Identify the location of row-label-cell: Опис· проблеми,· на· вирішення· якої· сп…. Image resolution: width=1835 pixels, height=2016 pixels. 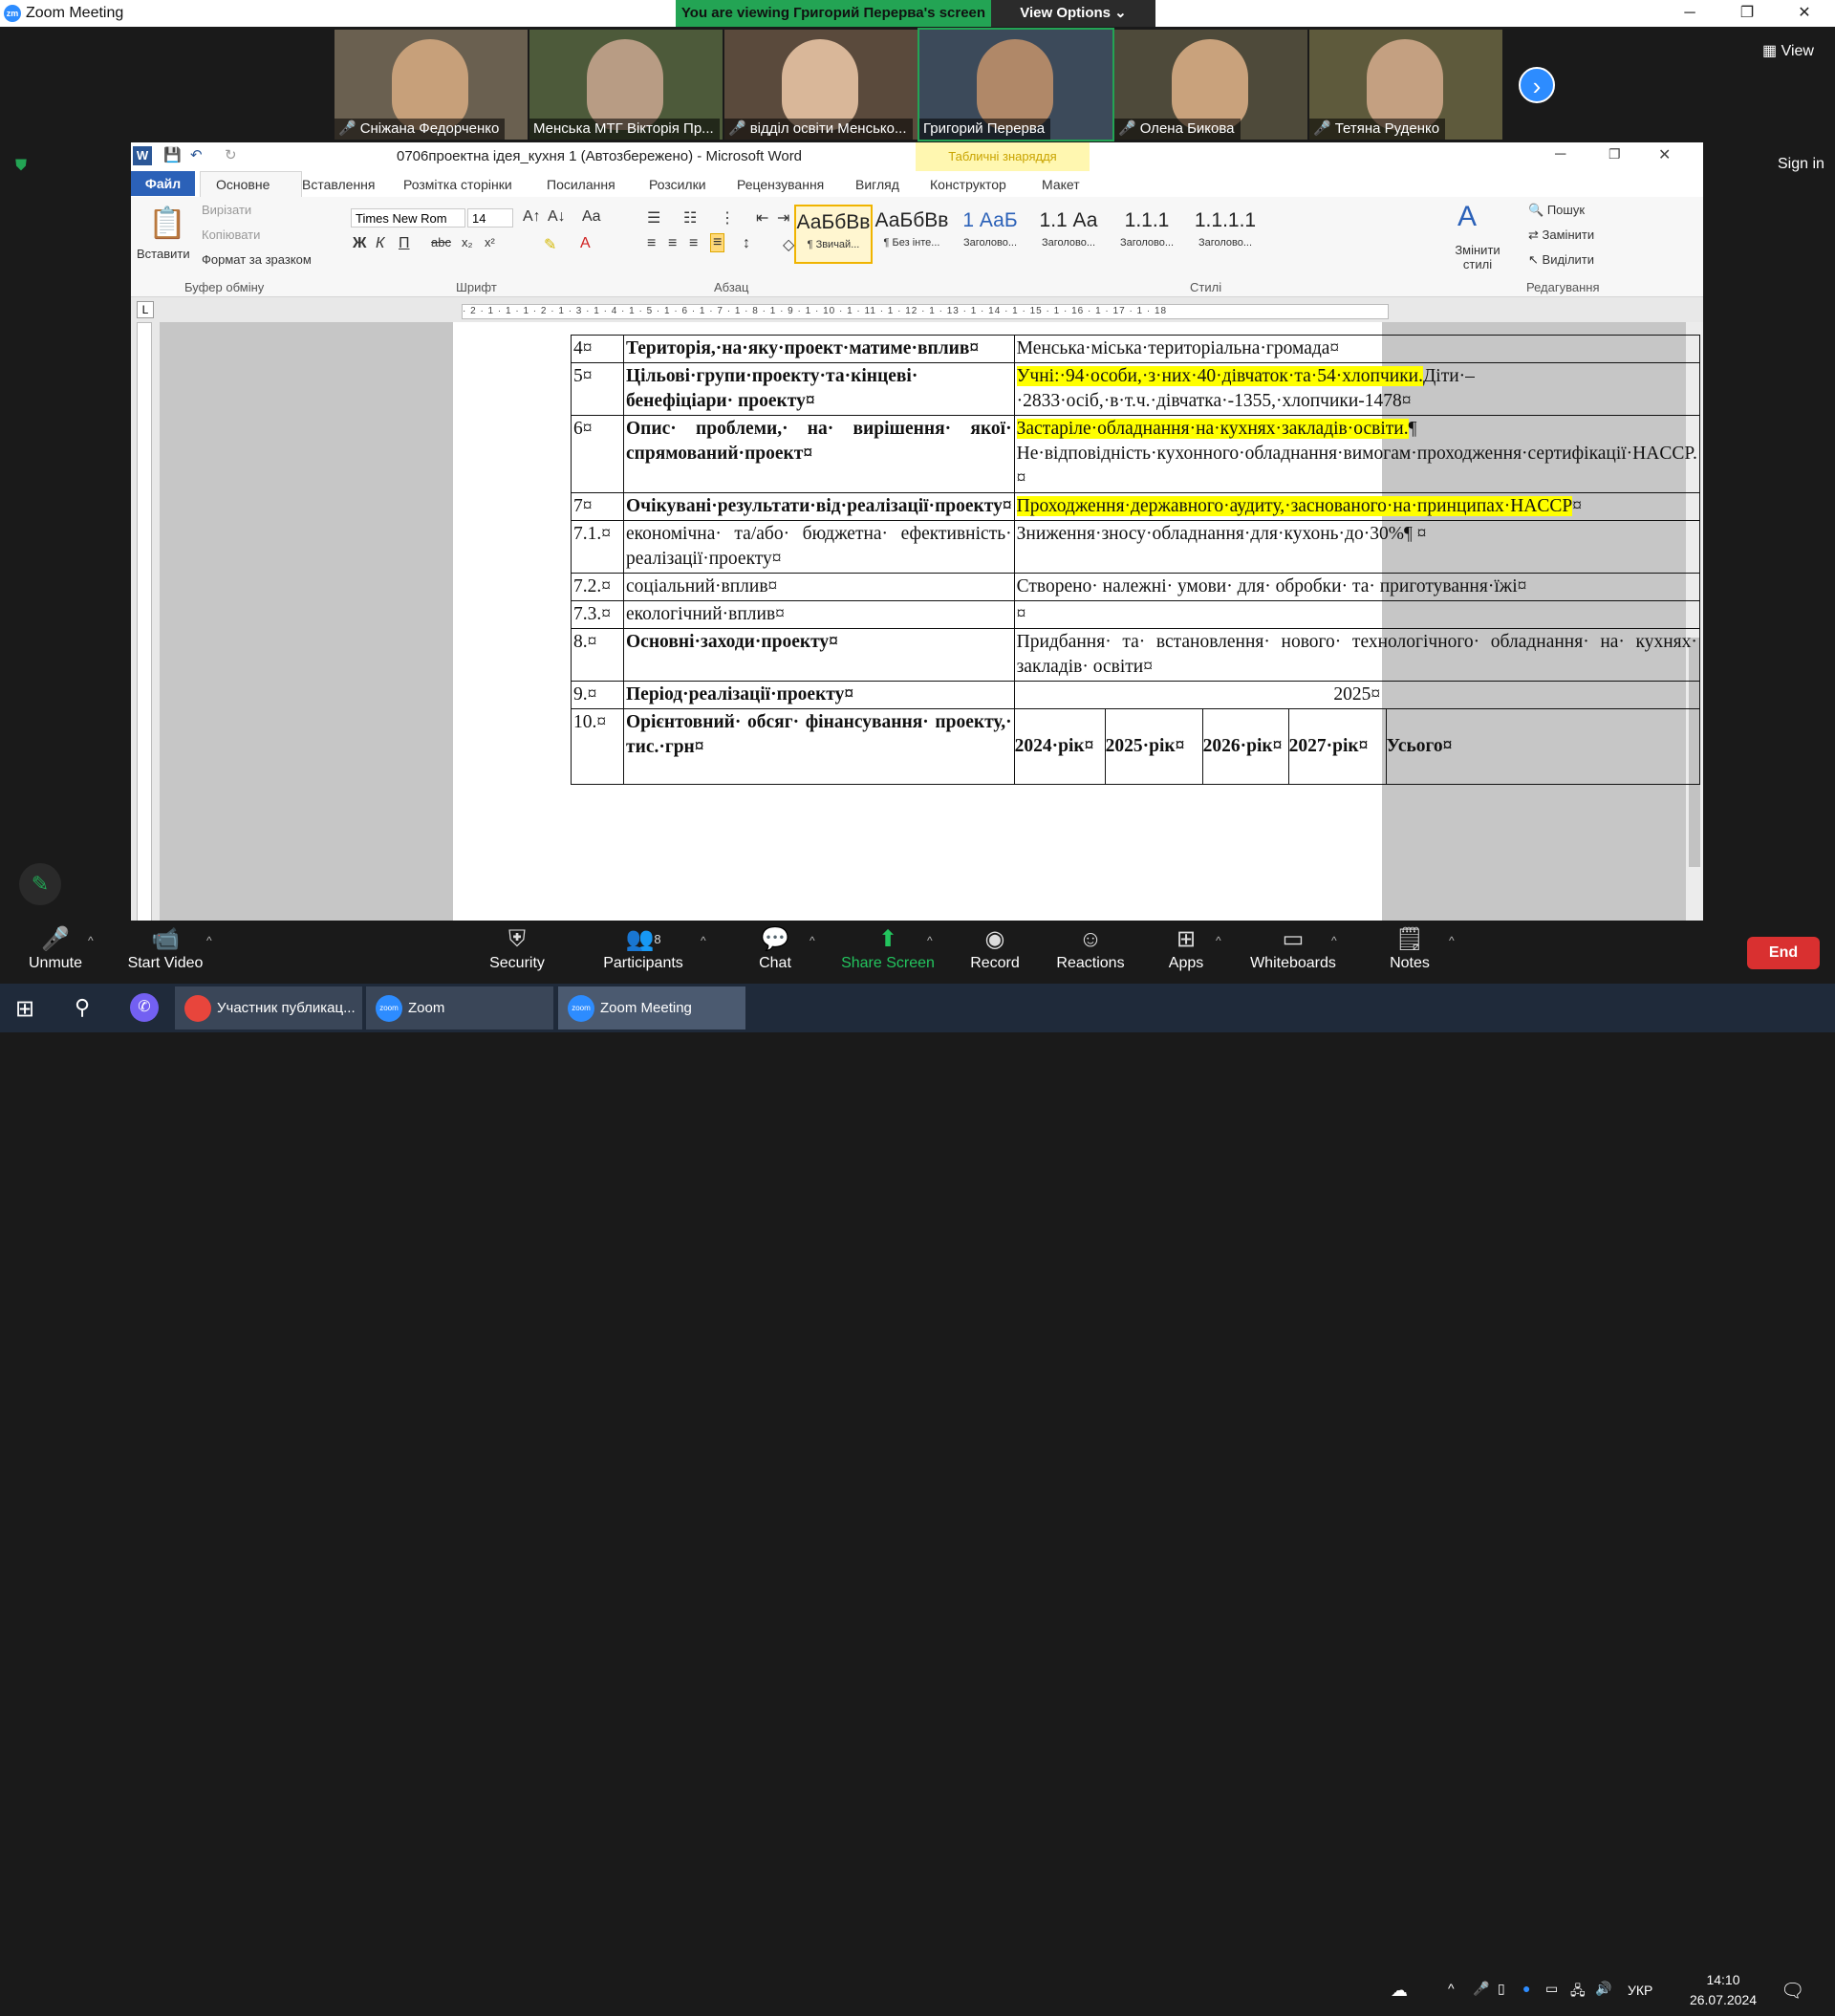
(819, 454).